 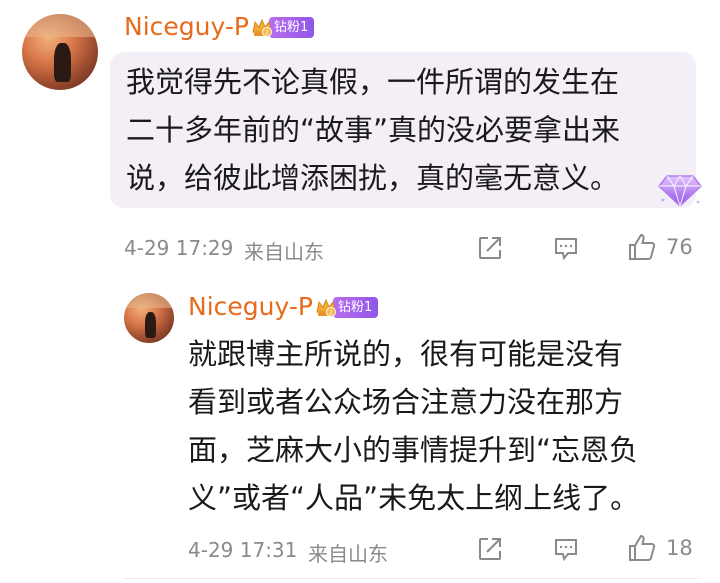 I want to click on comment-line: 我觉得先不论真假，一件所谓的发生在, so click(x=373, y=82).